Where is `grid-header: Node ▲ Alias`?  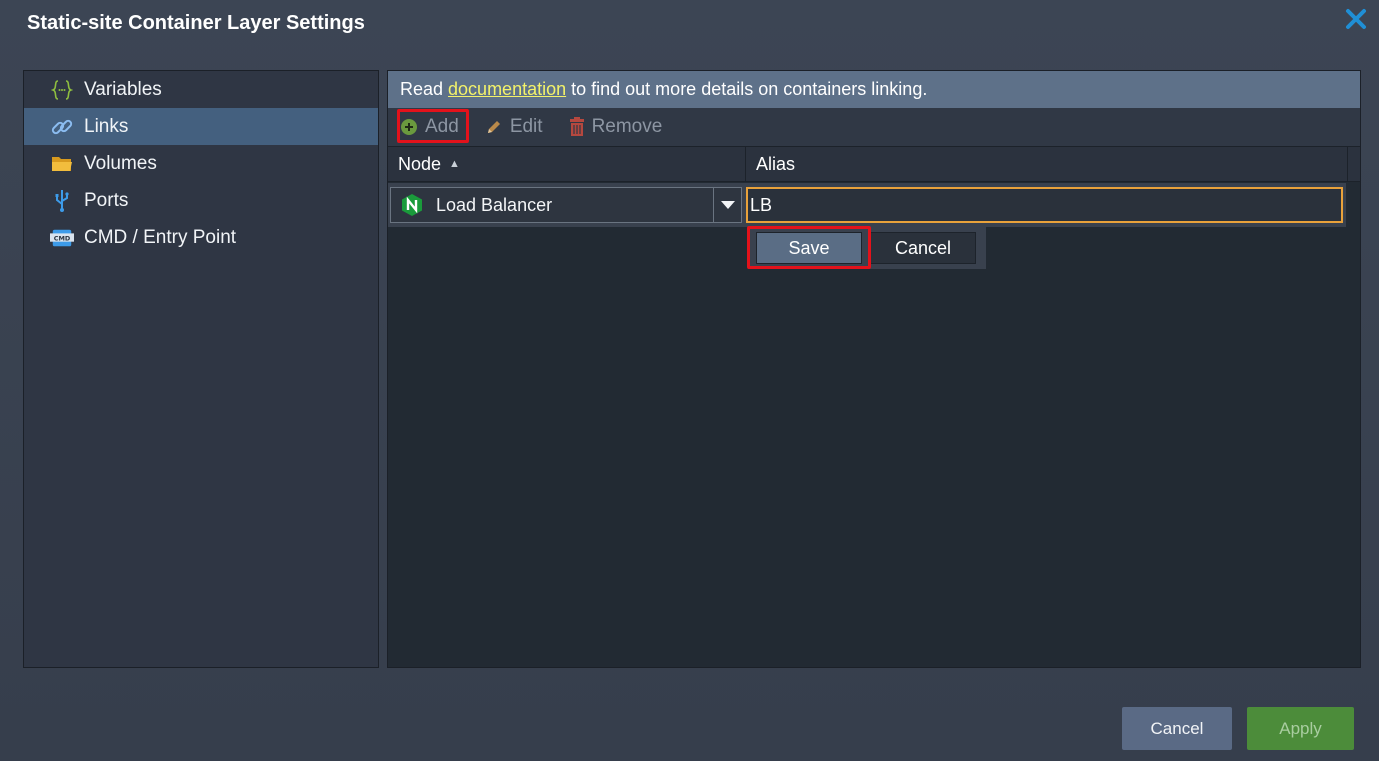
grid-header: Node ▲ Alias is located at coordinates (874, 164).